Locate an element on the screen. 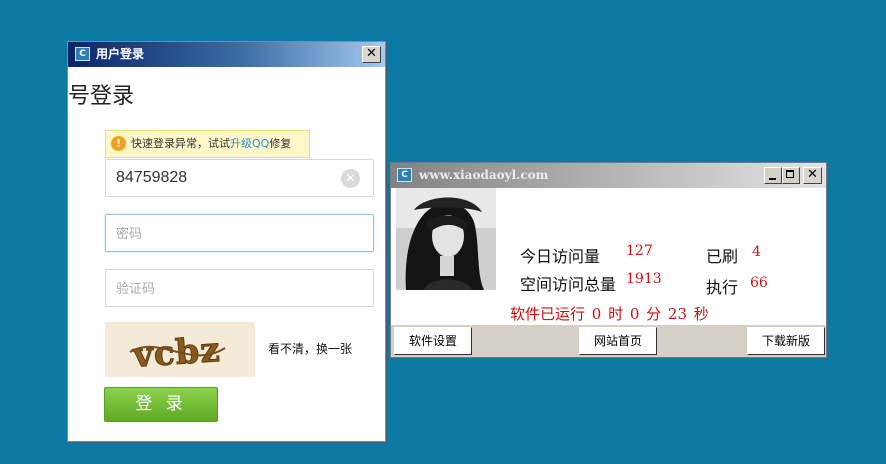 This screenshot has height=464, width=886. app-close-button: ✕ is located at coordinates (812, 175).